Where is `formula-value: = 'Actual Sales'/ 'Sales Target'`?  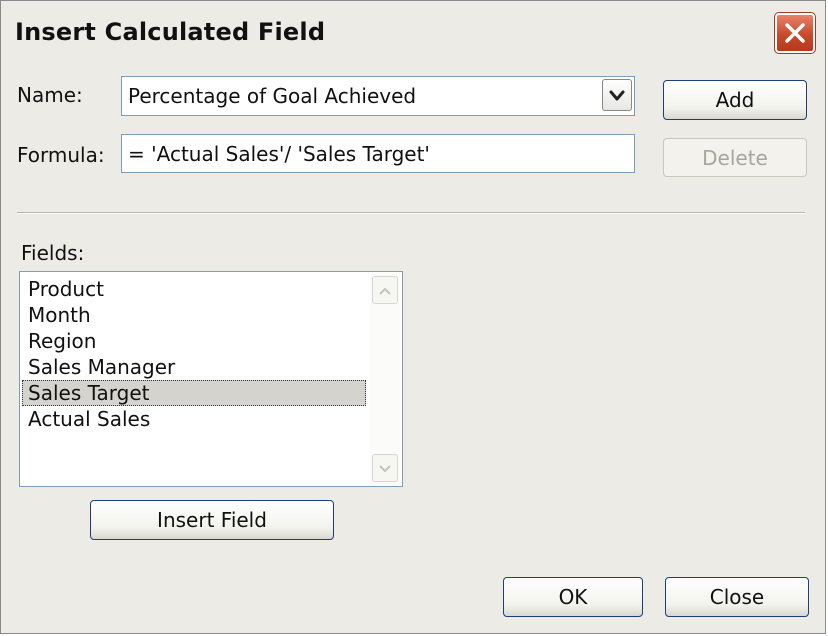 formula-value: = 'Actual Sales'/ 'Sales Target' is located at coordinates (279, 154).